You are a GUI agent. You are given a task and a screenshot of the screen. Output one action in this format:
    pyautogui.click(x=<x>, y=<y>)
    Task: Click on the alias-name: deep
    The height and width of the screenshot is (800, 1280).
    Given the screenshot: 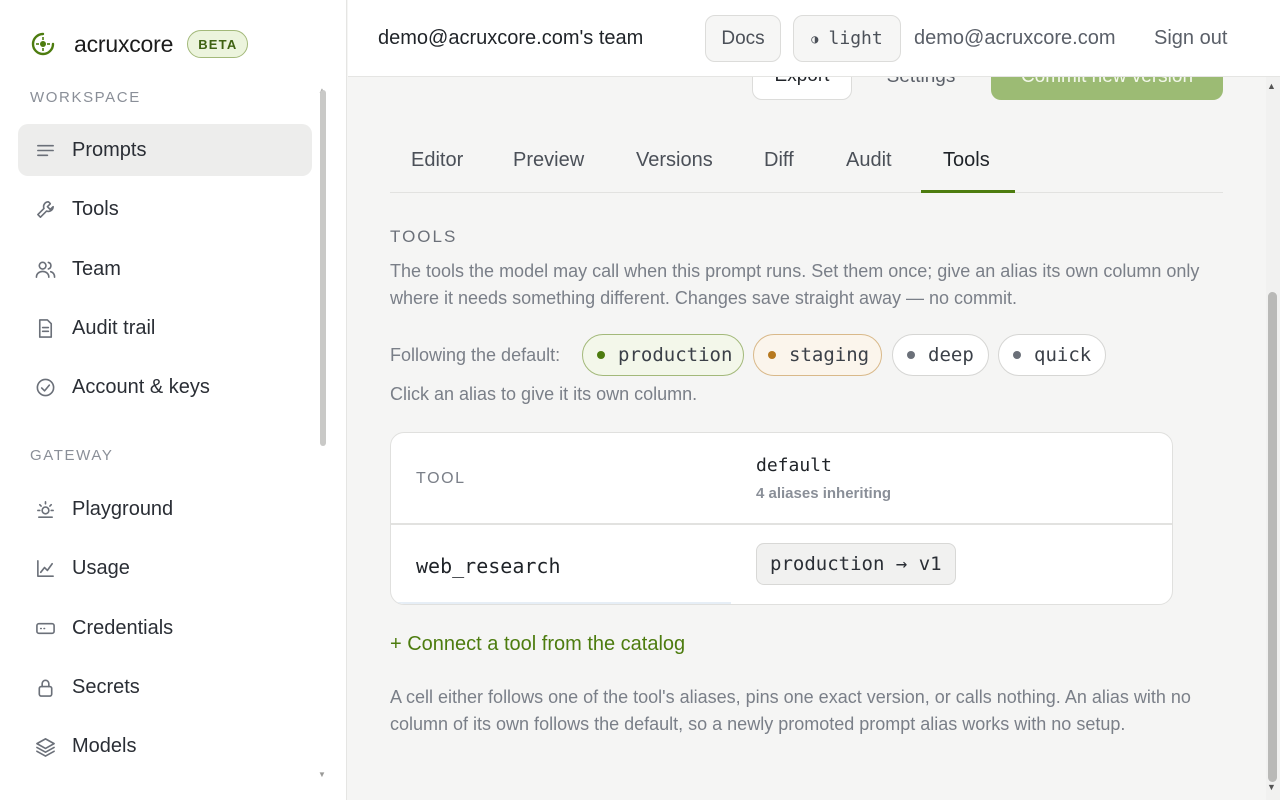 What is the action you would take?
    pyautogui.click(x=951, y=355)
    